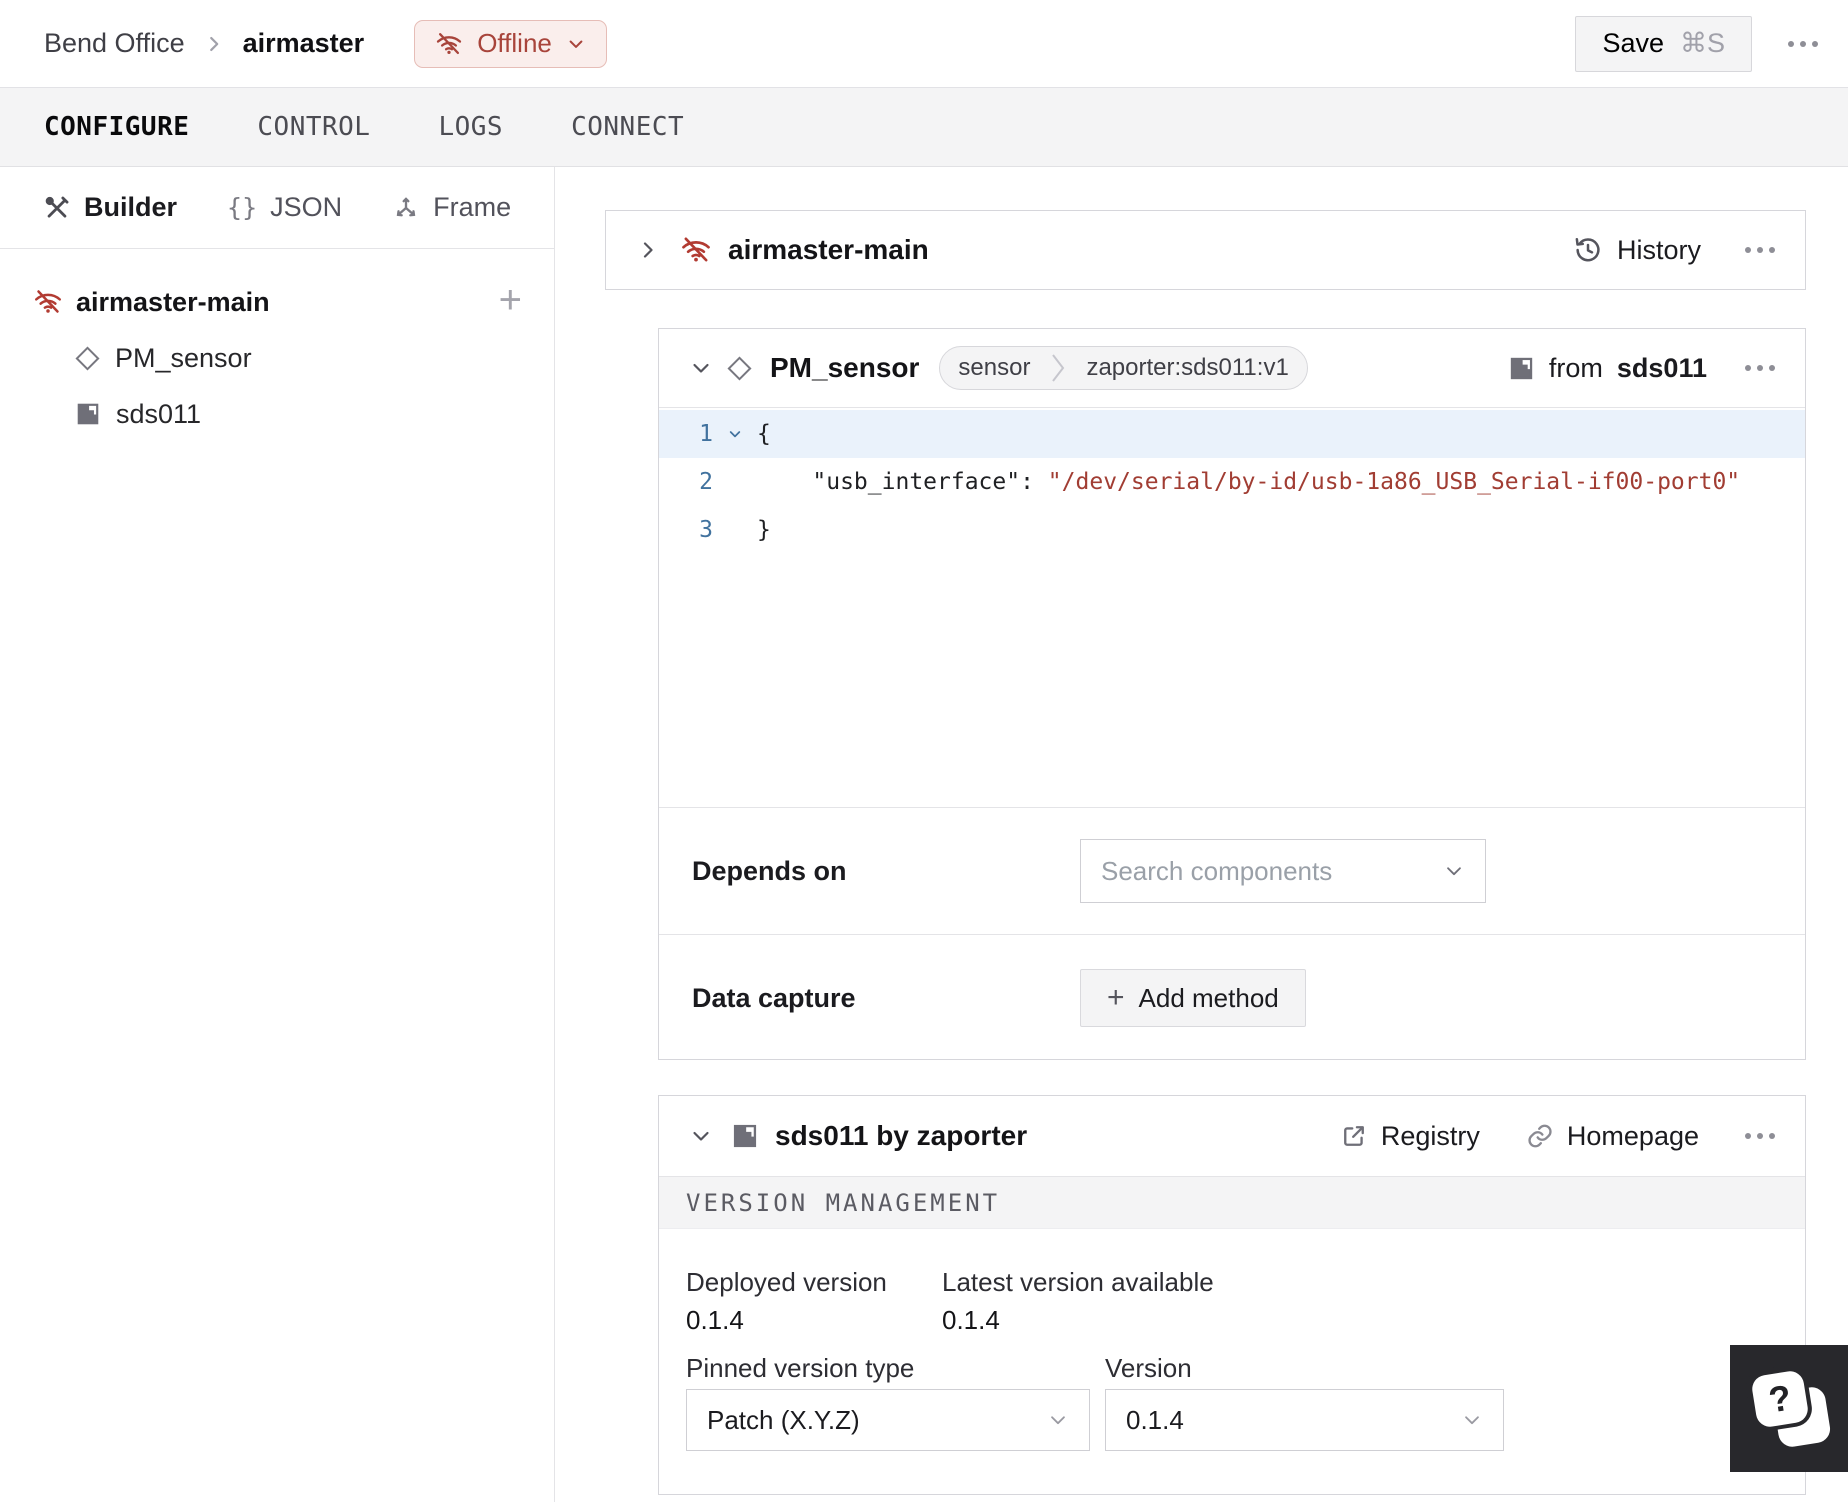  I want to click on deployed-version-value: 0.1.4, so click(715, 1320).